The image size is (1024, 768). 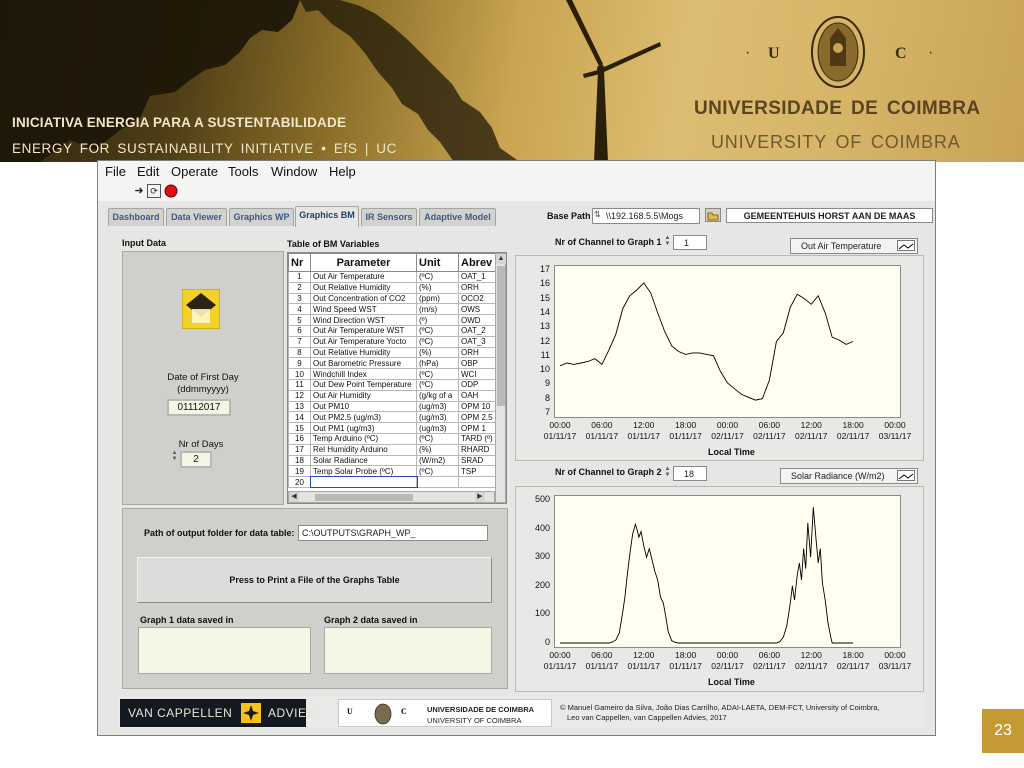 What do you see at coordinates (727, 341) in the screenshot?
I see `graph1-plot-area` at bounding box center [727, 341].